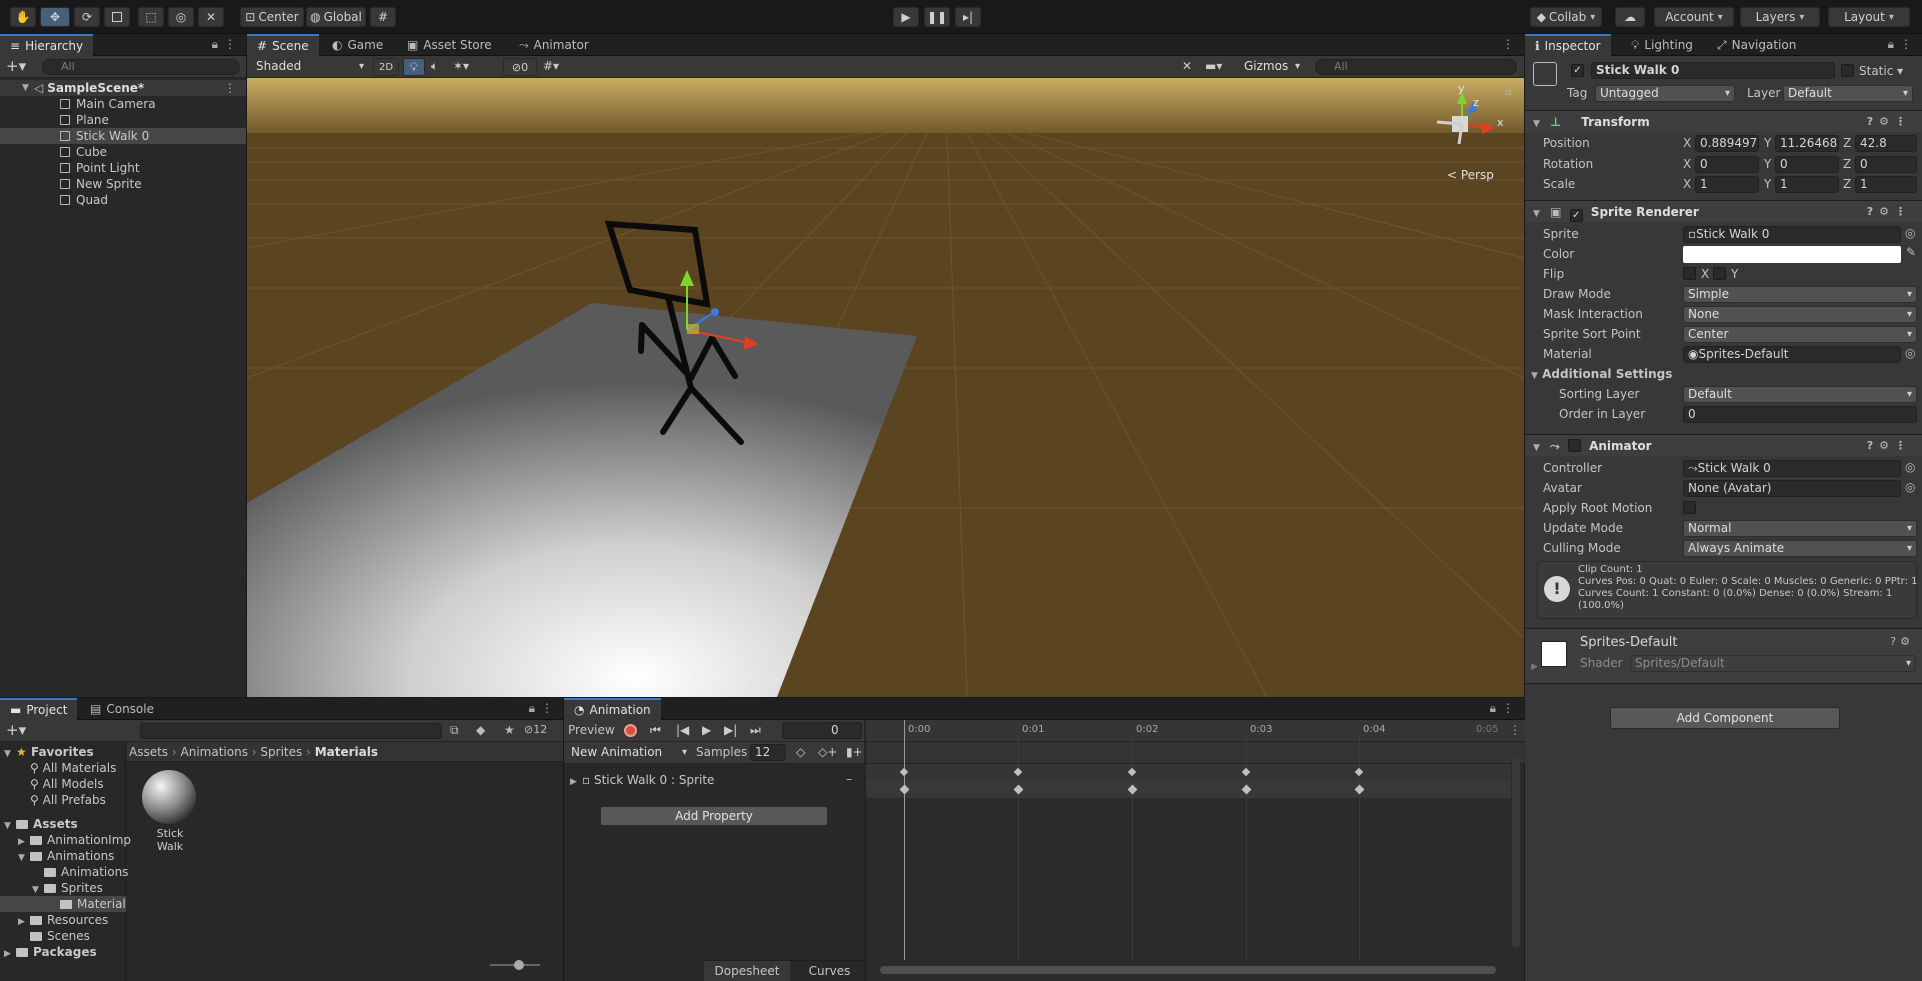 The width and height of the screenshot is (1922, 981). I want to click on active-checkbox: ✓, so click(1577, 70).